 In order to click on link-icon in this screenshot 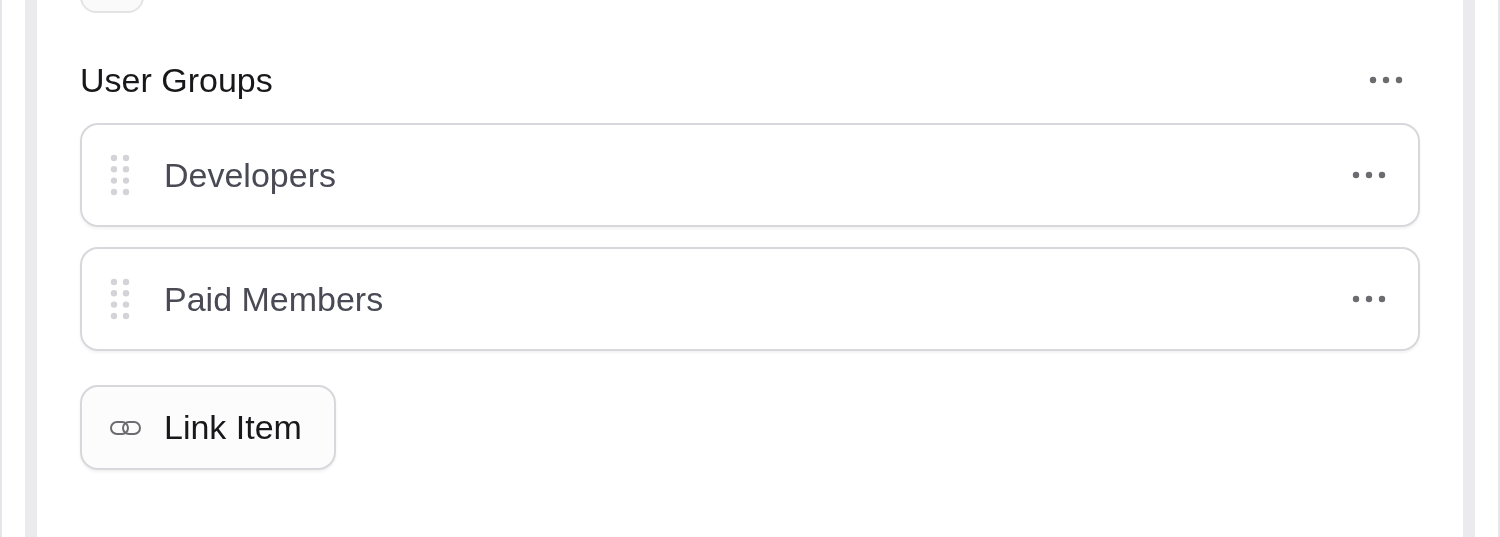, I will do `click(126, 427)`.